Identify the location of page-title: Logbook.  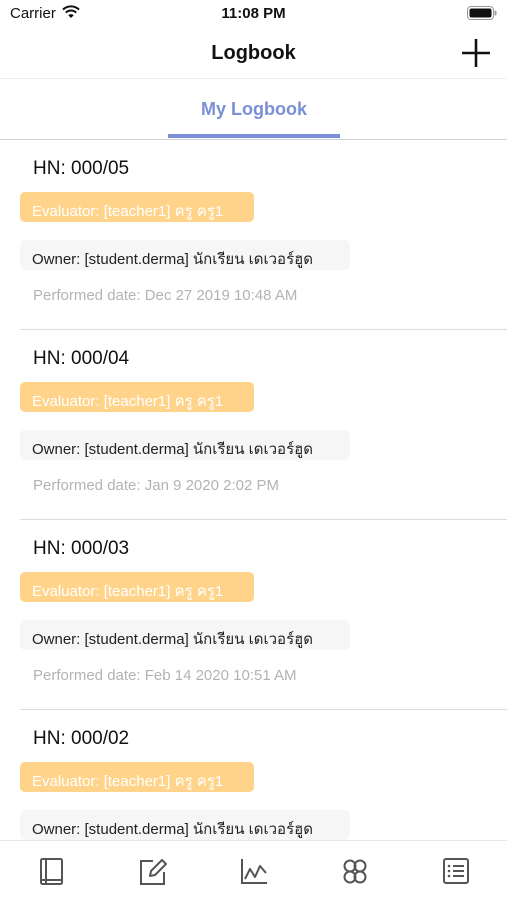
(253, 53).